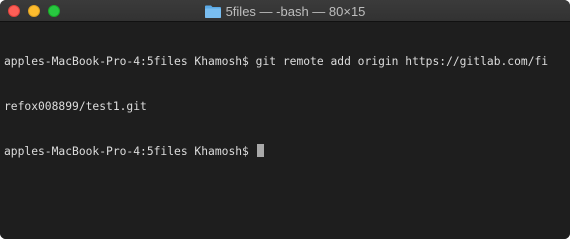 Image resolution: width=570 pixels, height=240 pixels. Describe the element at coordinates (260, 150) in the screenshot. I see `terminal-cursor` at that location.